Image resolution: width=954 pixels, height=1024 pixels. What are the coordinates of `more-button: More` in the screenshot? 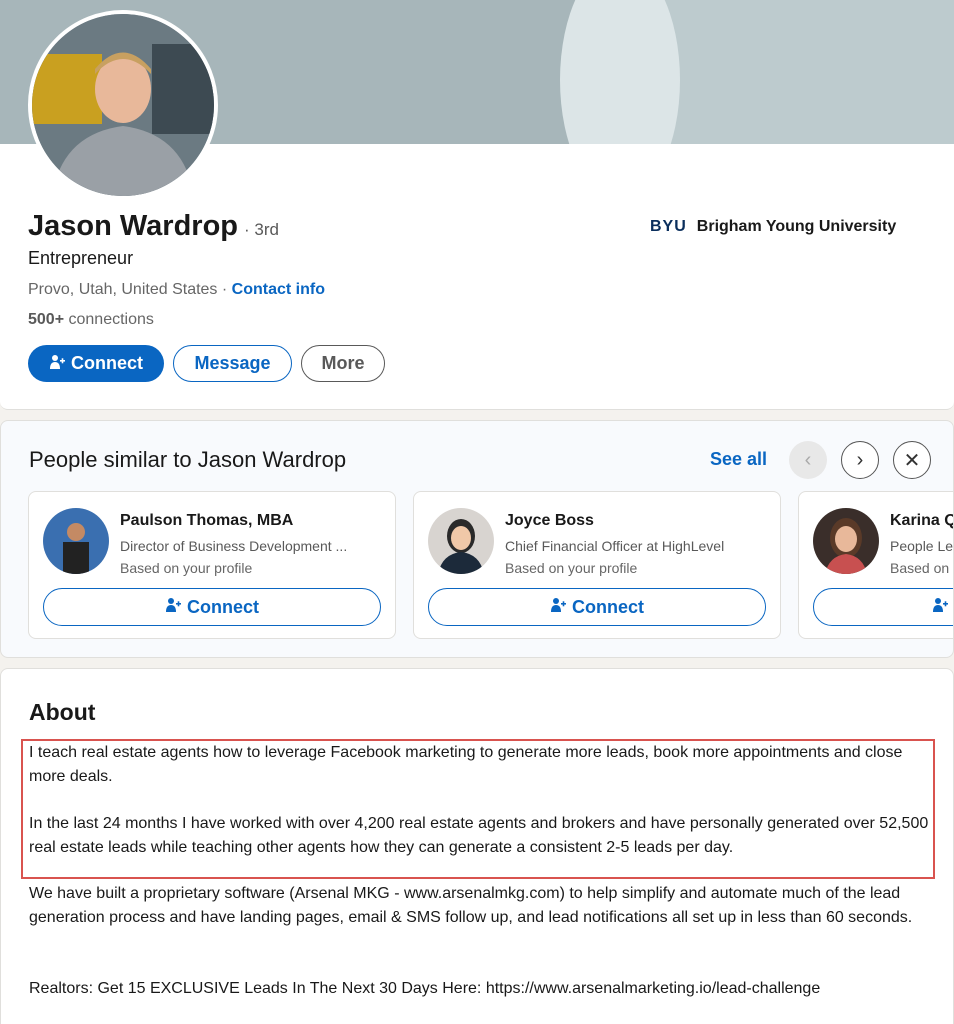 It's located at (343, 363).